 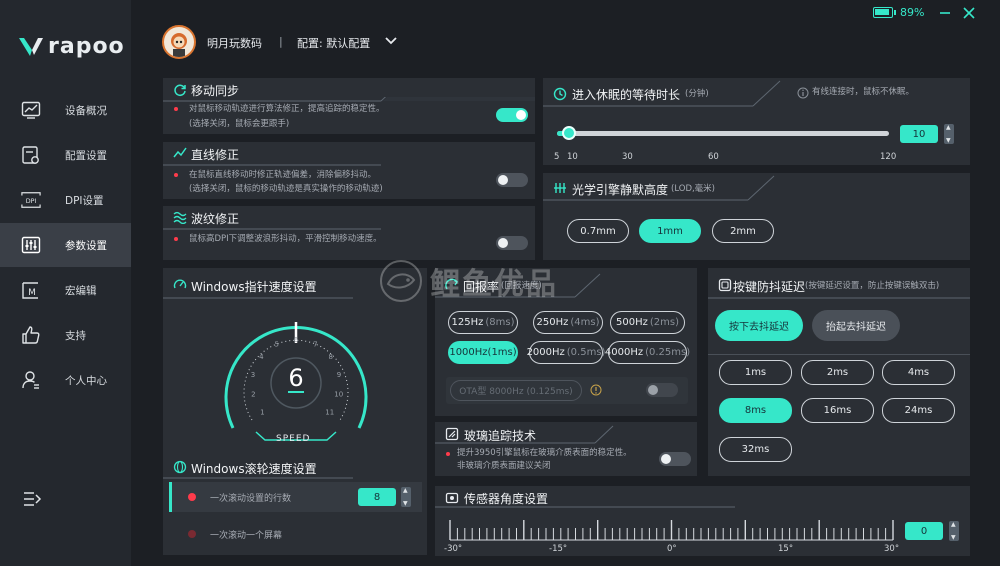 I want to click on lod-option: 0.7mm, so click(x=598, y=231).